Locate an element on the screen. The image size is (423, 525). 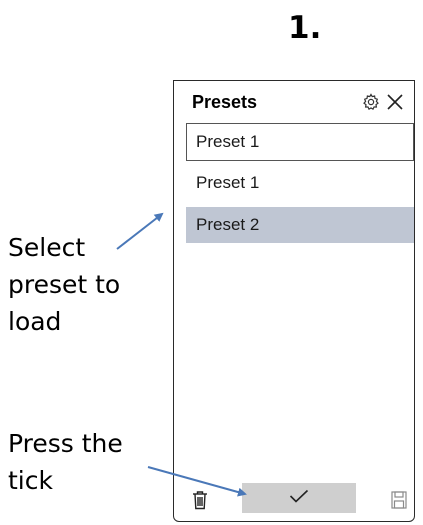
annotation-line: Select is located at coordinates (47, 247).